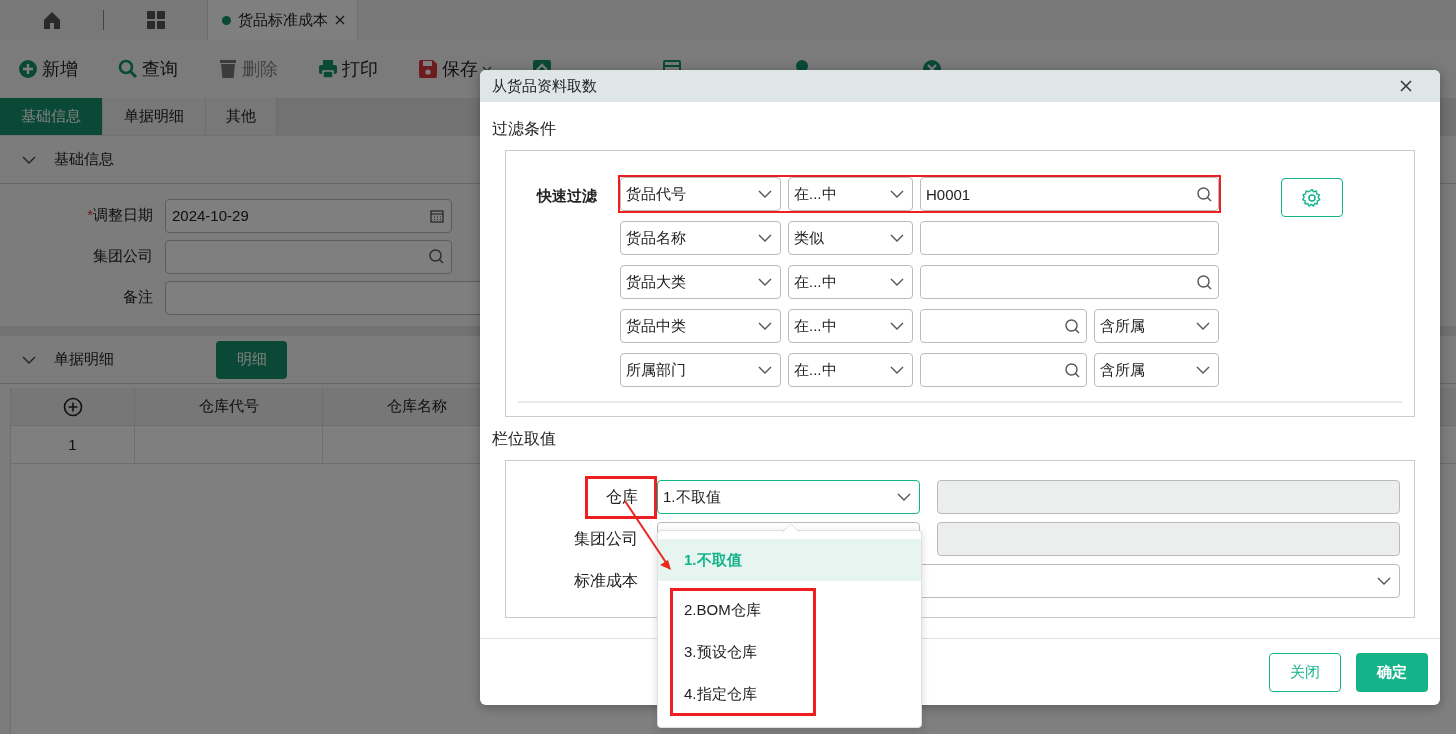  I want to click on toolbar-button: 新增, so click(48, 69).